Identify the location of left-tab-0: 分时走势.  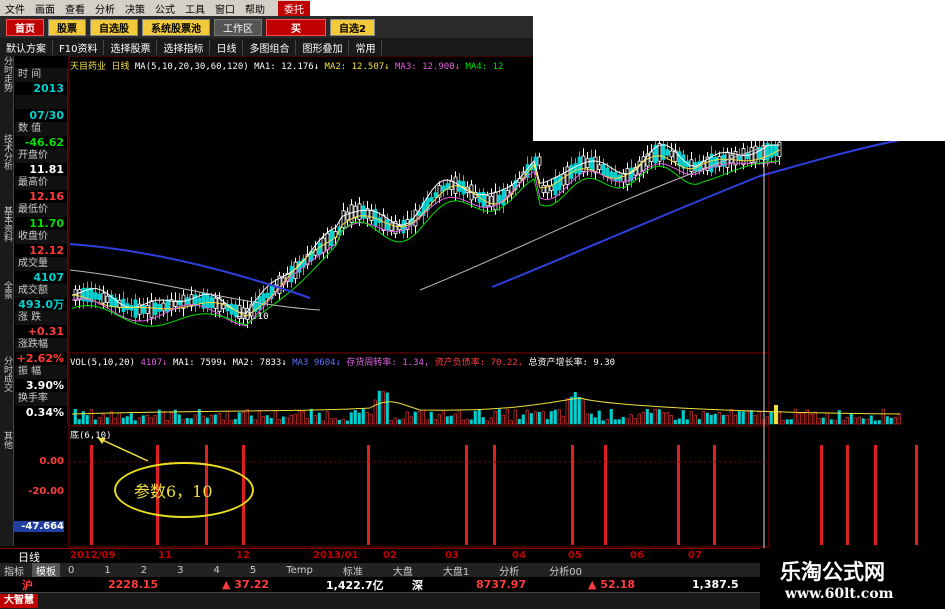
(7, 74).